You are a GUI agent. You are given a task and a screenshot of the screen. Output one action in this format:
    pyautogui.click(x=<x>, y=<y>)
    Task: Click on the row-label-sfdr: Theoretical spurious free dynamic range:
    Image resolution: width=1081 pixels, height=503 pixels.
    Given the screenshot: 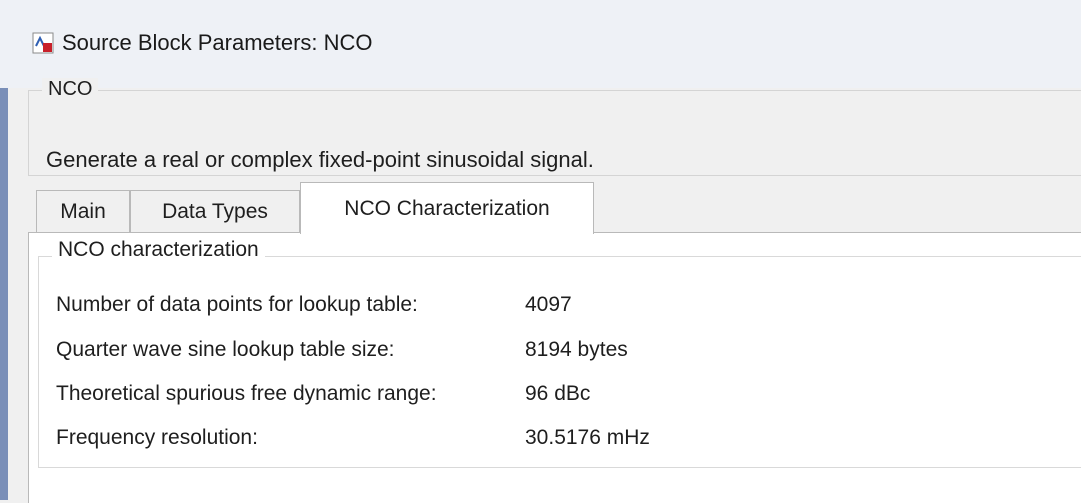 What is the action you would take?
    pyautogui.click(x=246, y=393)
    